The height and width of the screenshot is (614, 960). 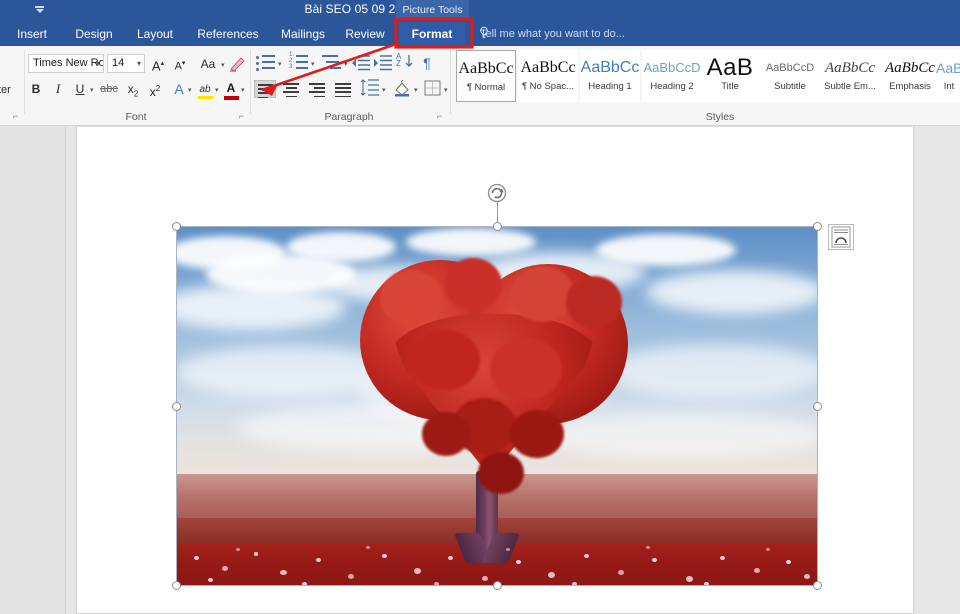 What do you see at coordinates (109, 89) in the screenshot?
I see `strikethrough-button: abc` at bounding box center [109, 89].